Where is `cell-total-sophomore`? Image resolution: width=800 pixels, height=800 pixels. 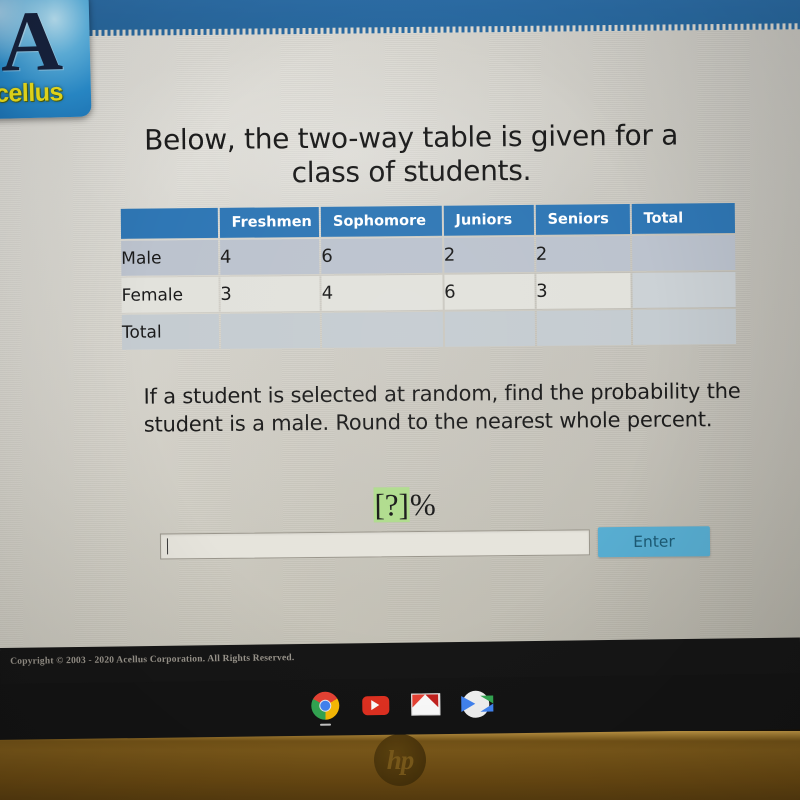 cell-total-sophomore is located at coordinates (382, 329).